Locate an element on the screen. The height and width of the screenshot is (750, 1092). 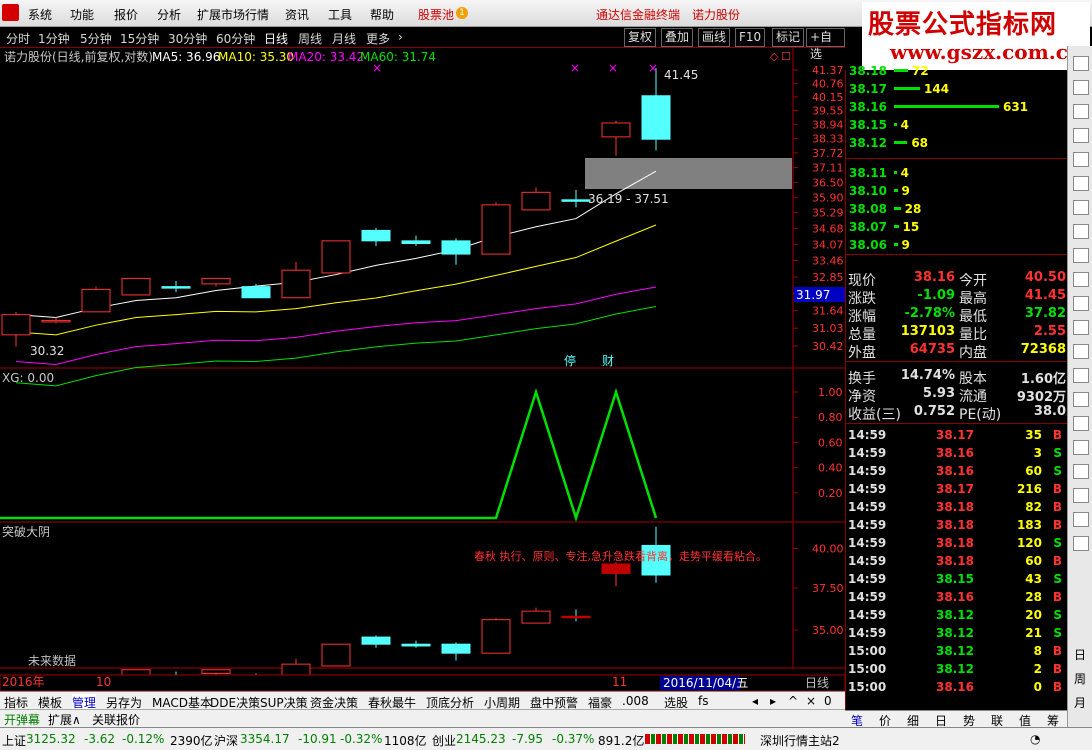
period-tab-30min: 30分钟 is located at coordinates (187, 38).